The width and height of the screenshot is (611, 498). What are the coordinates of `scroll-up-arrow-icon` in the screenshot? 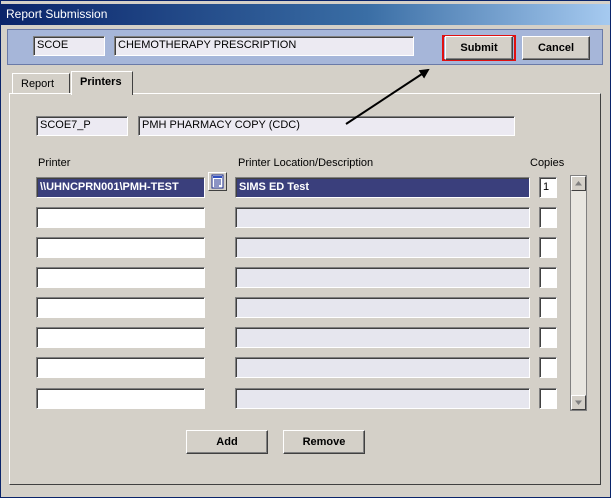 It's located at (578, 183).